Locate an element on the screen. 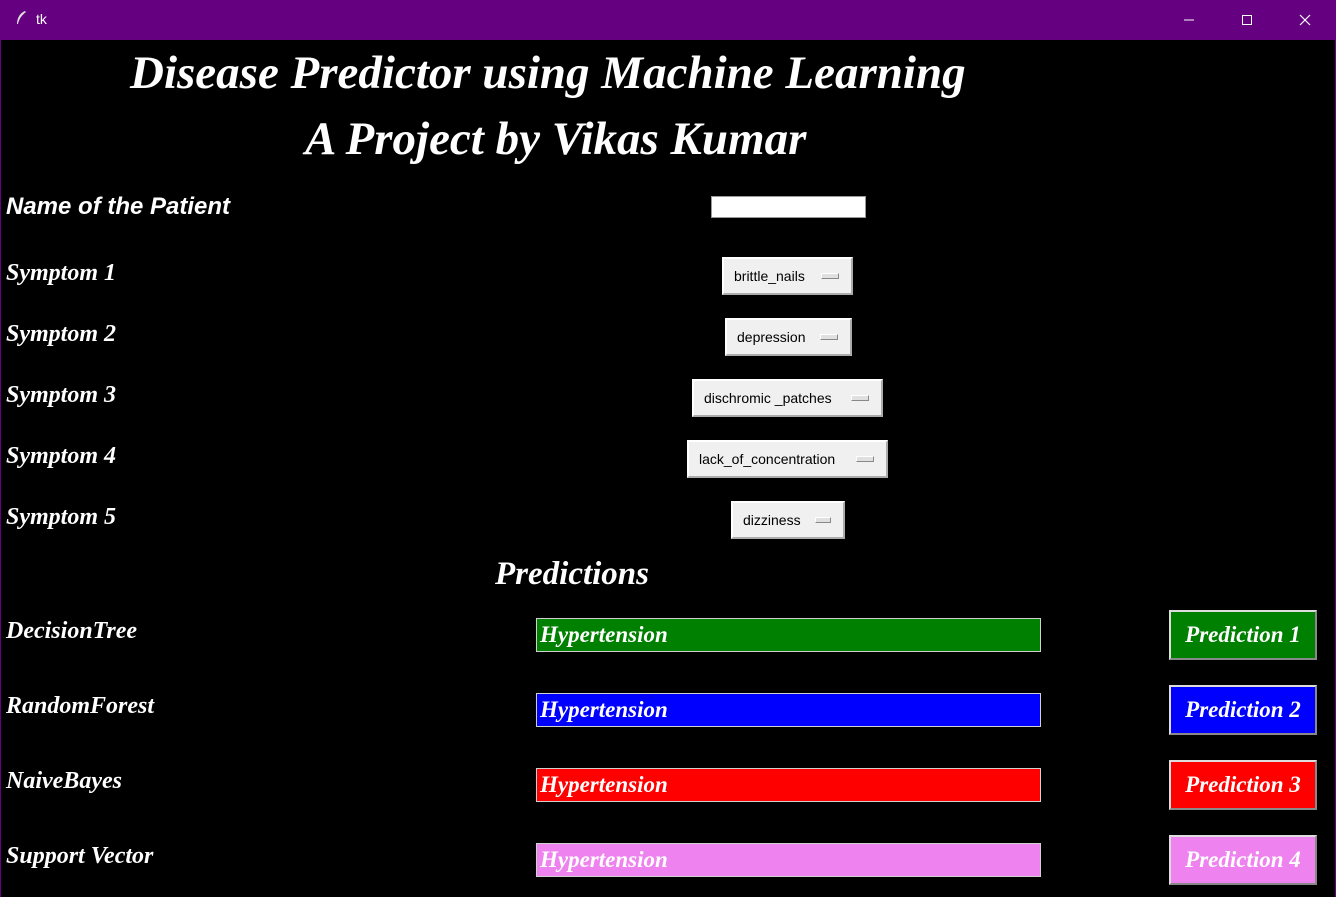  symptom-2-label: Symptom 2 is located at coordinates (61, 334).